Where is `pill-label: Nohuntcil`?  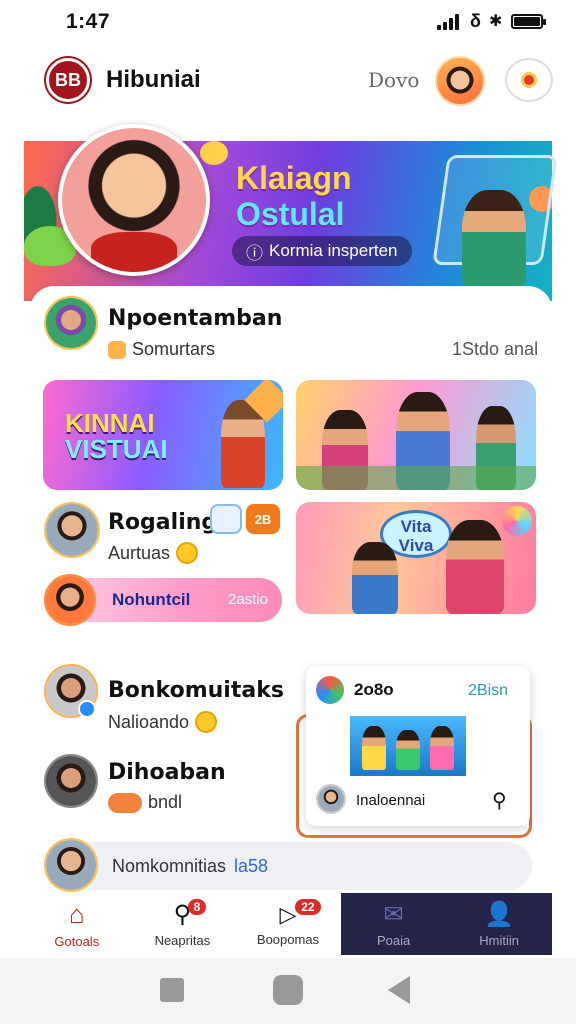 pill-label: Nohuntcil is located at coordinates (151, 599).